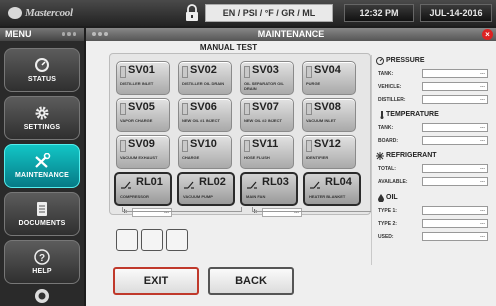 This screenshot has width=496, height=306. What do you see at coordinates (269, 189) in the screenshot?
I see `relay-button-rl03: RL03 MAIN FAN` at bounding box center [269, 189].